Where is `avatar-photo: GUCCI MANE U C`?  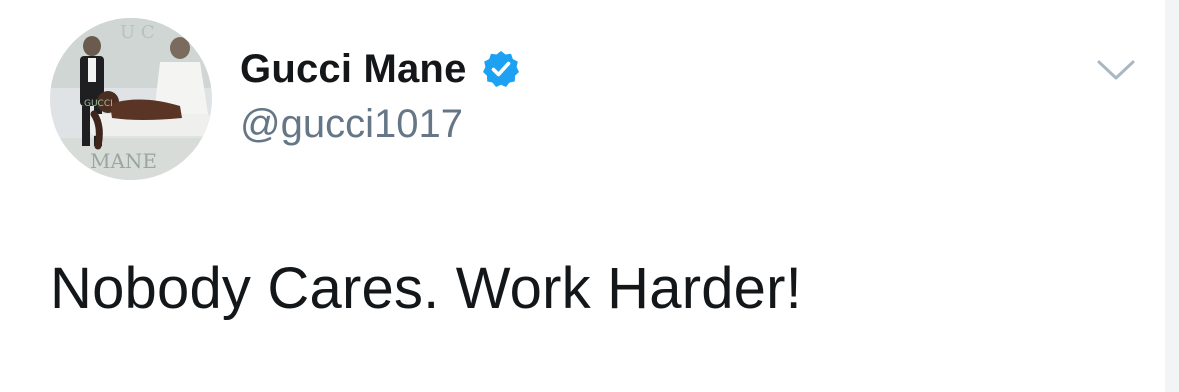 avatar-photo: GUCCI MANE U C is located at coordinates (131, 99).